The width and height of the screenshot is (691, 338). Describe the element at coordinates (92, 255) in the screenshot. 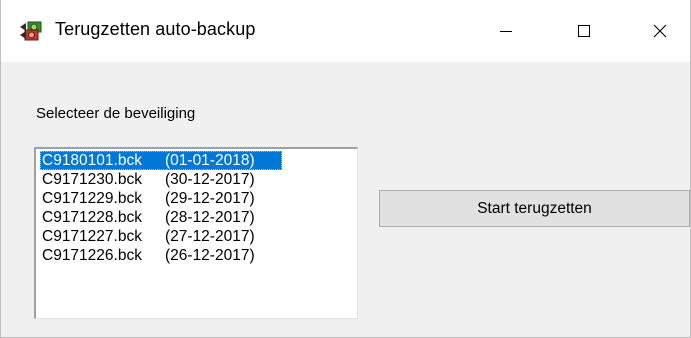

I see `backup-file-name: C9171226.bck` at that location.